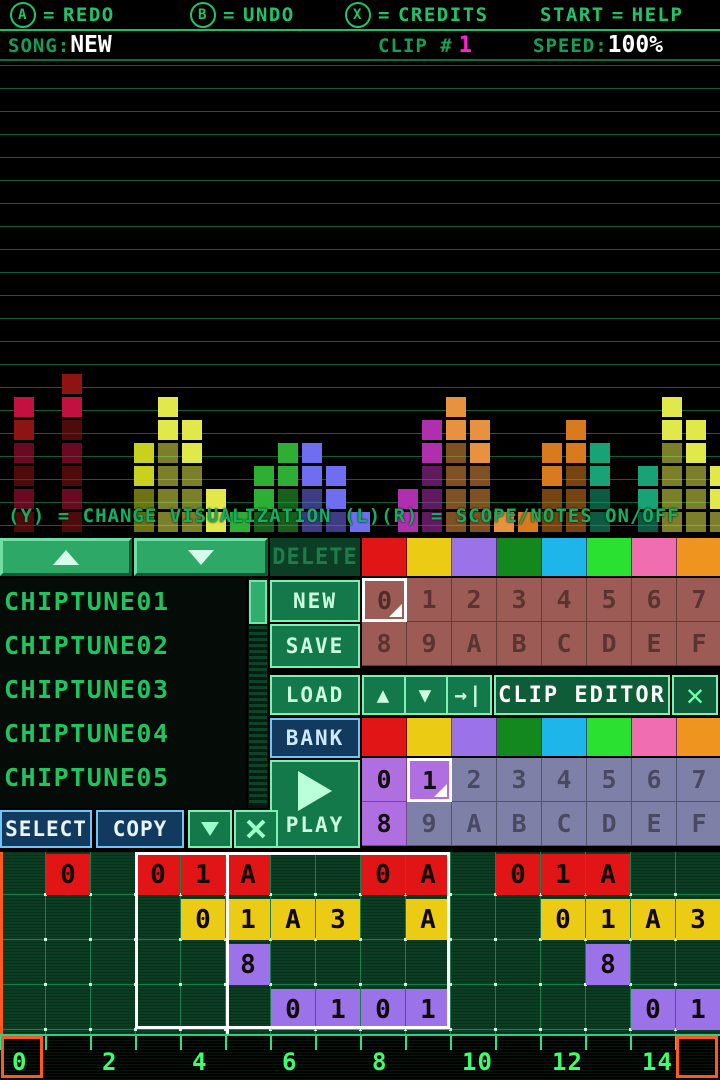  Describe the element at coordinates (124, 689) in the screenshot. I see `song-list-item: CHIPTUNE03` at that location.